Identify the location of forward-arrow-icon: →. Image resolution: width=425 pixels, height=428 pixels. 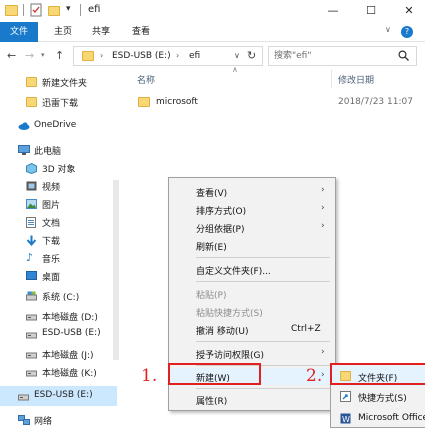
(29, 55).